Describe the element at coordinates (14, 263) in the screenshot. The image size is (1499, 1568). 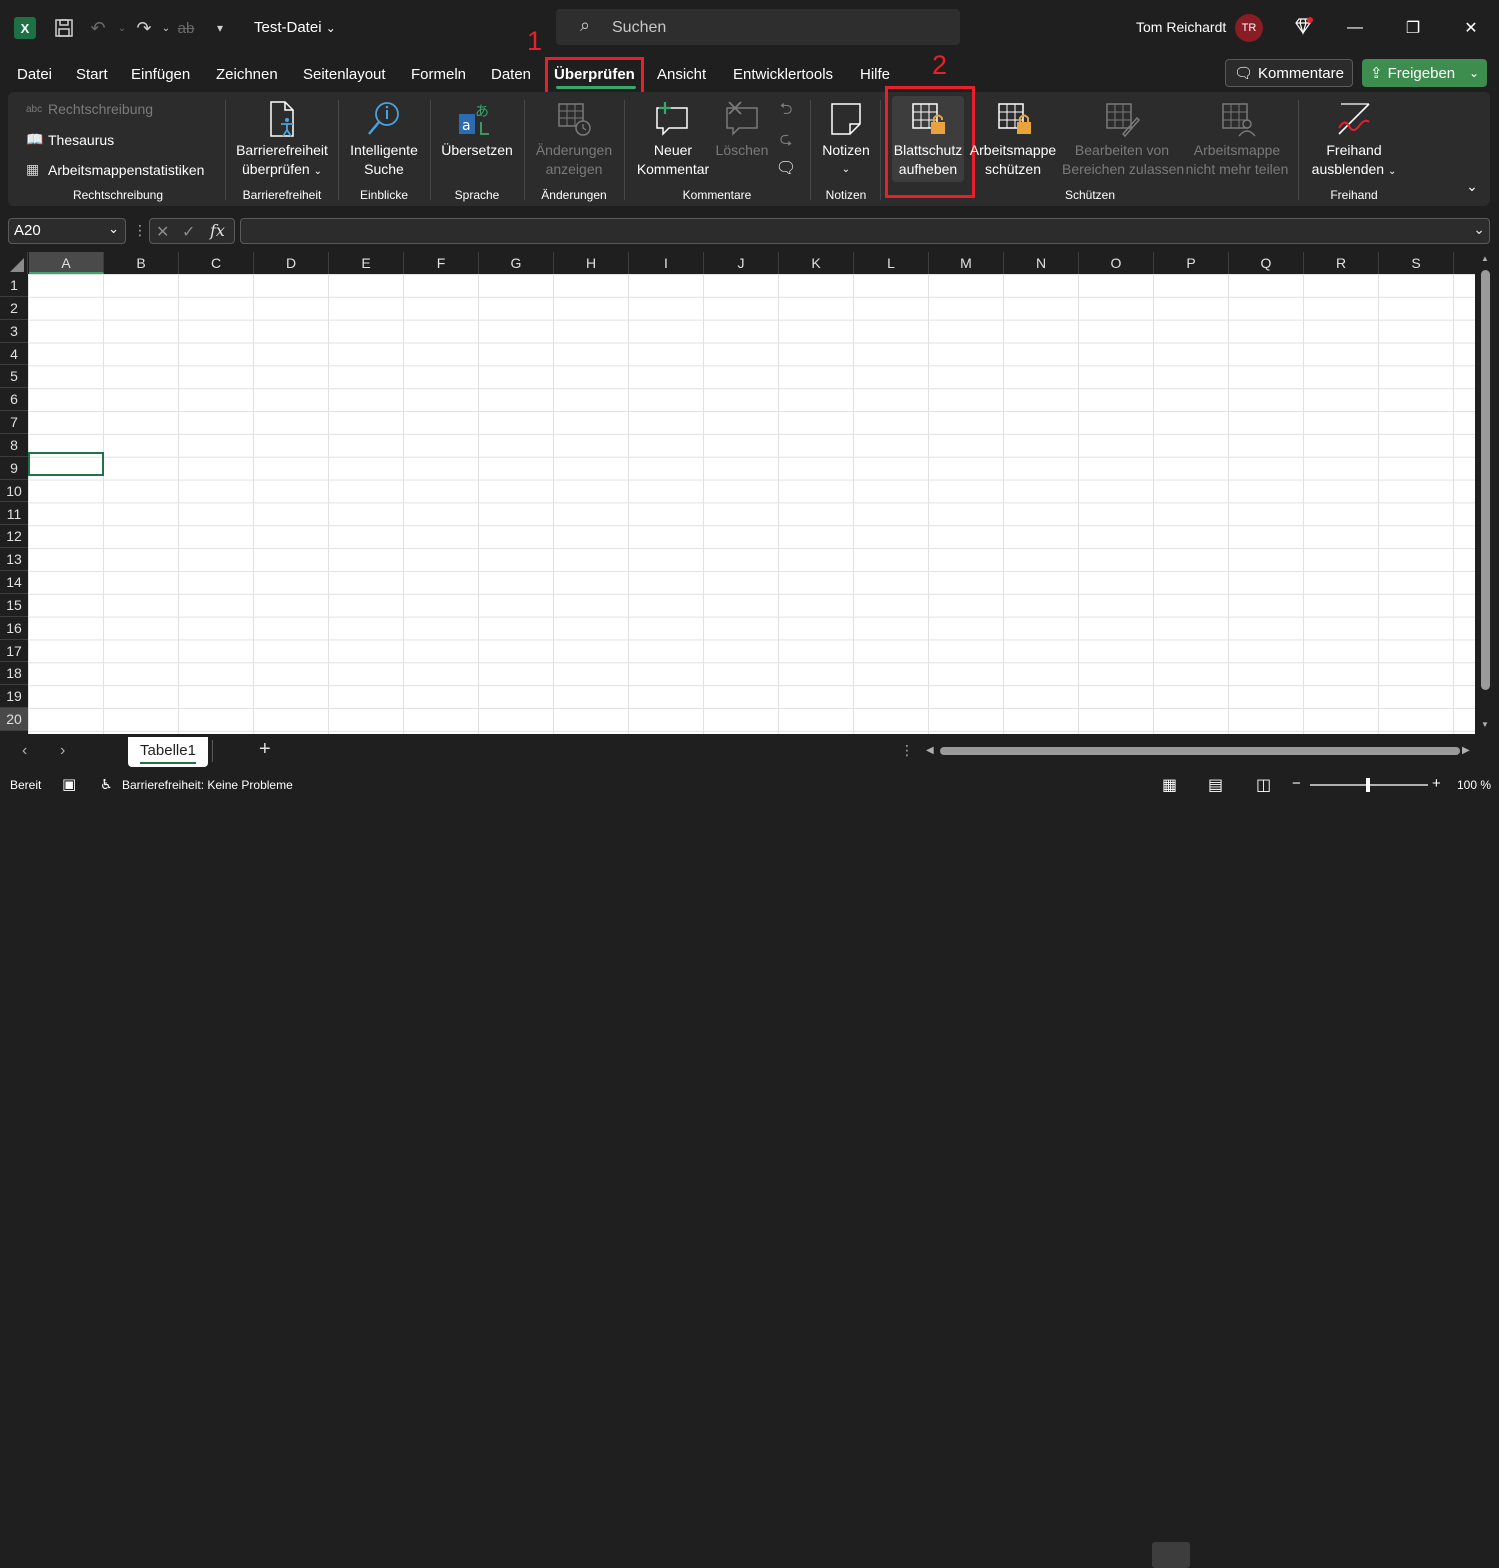
I see `select-all-button` at that location.